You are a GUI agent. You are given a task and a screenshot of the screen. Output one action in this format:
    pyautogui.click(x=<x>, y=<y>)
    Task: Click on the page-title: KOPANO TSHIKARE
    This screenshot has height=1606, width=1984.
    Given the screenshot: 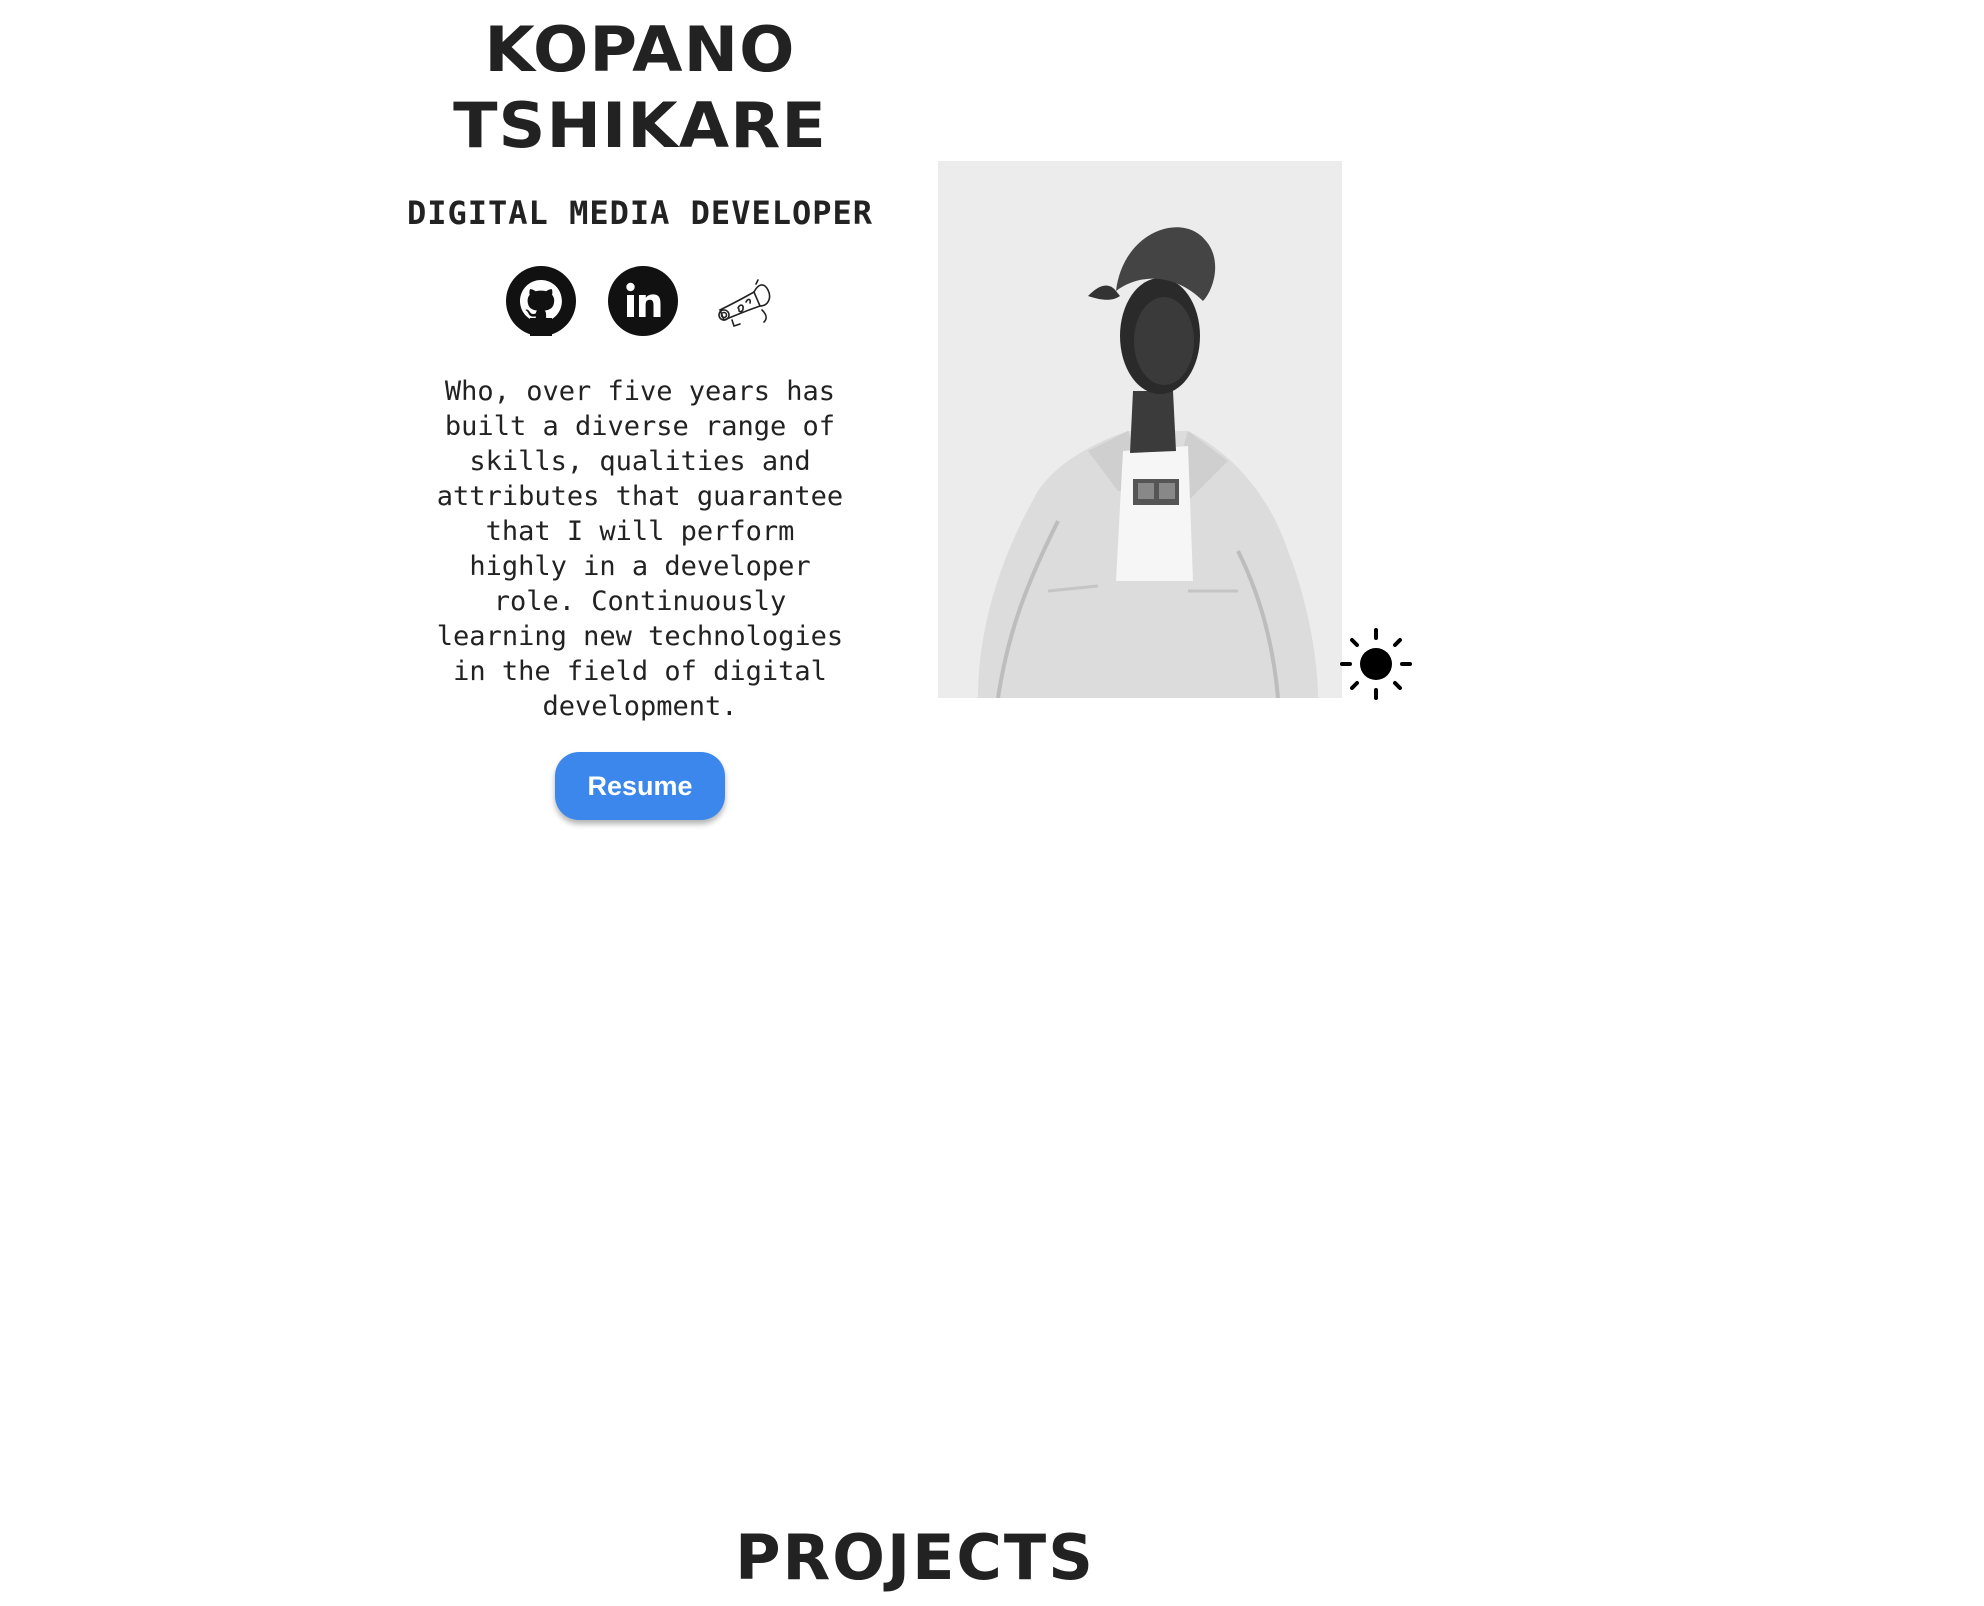 What is the action you would take?
    pyautogui.click(x=640, y=82)
    